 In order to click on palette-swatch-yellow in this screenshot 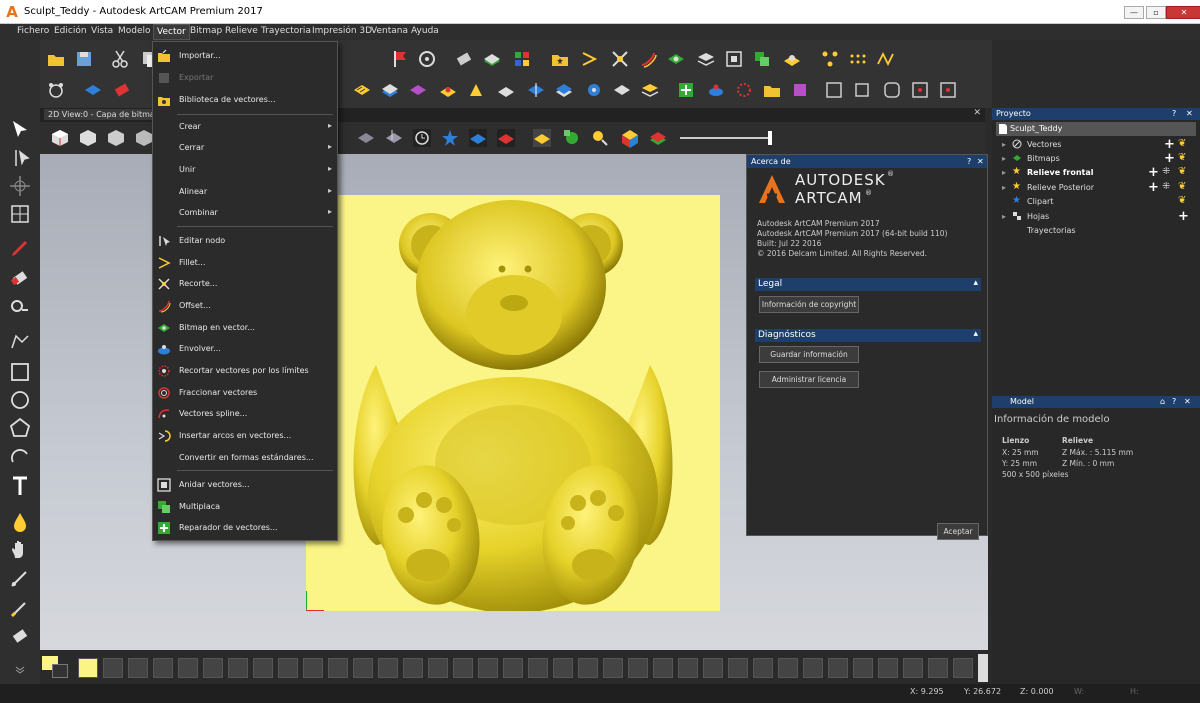, I will do `click(88, 668)`.